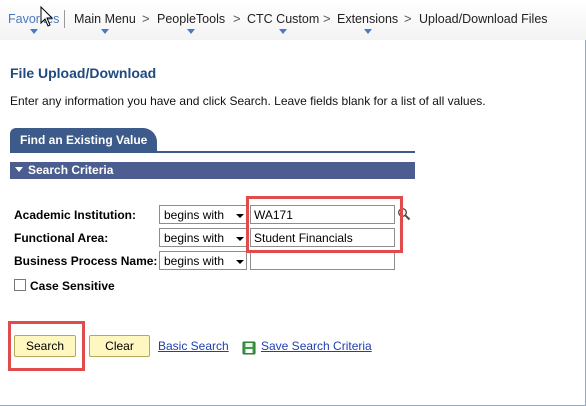 The height and width of the screenshot is (406, 586). I want to click on clear-button: Clear, so click(119, 346).